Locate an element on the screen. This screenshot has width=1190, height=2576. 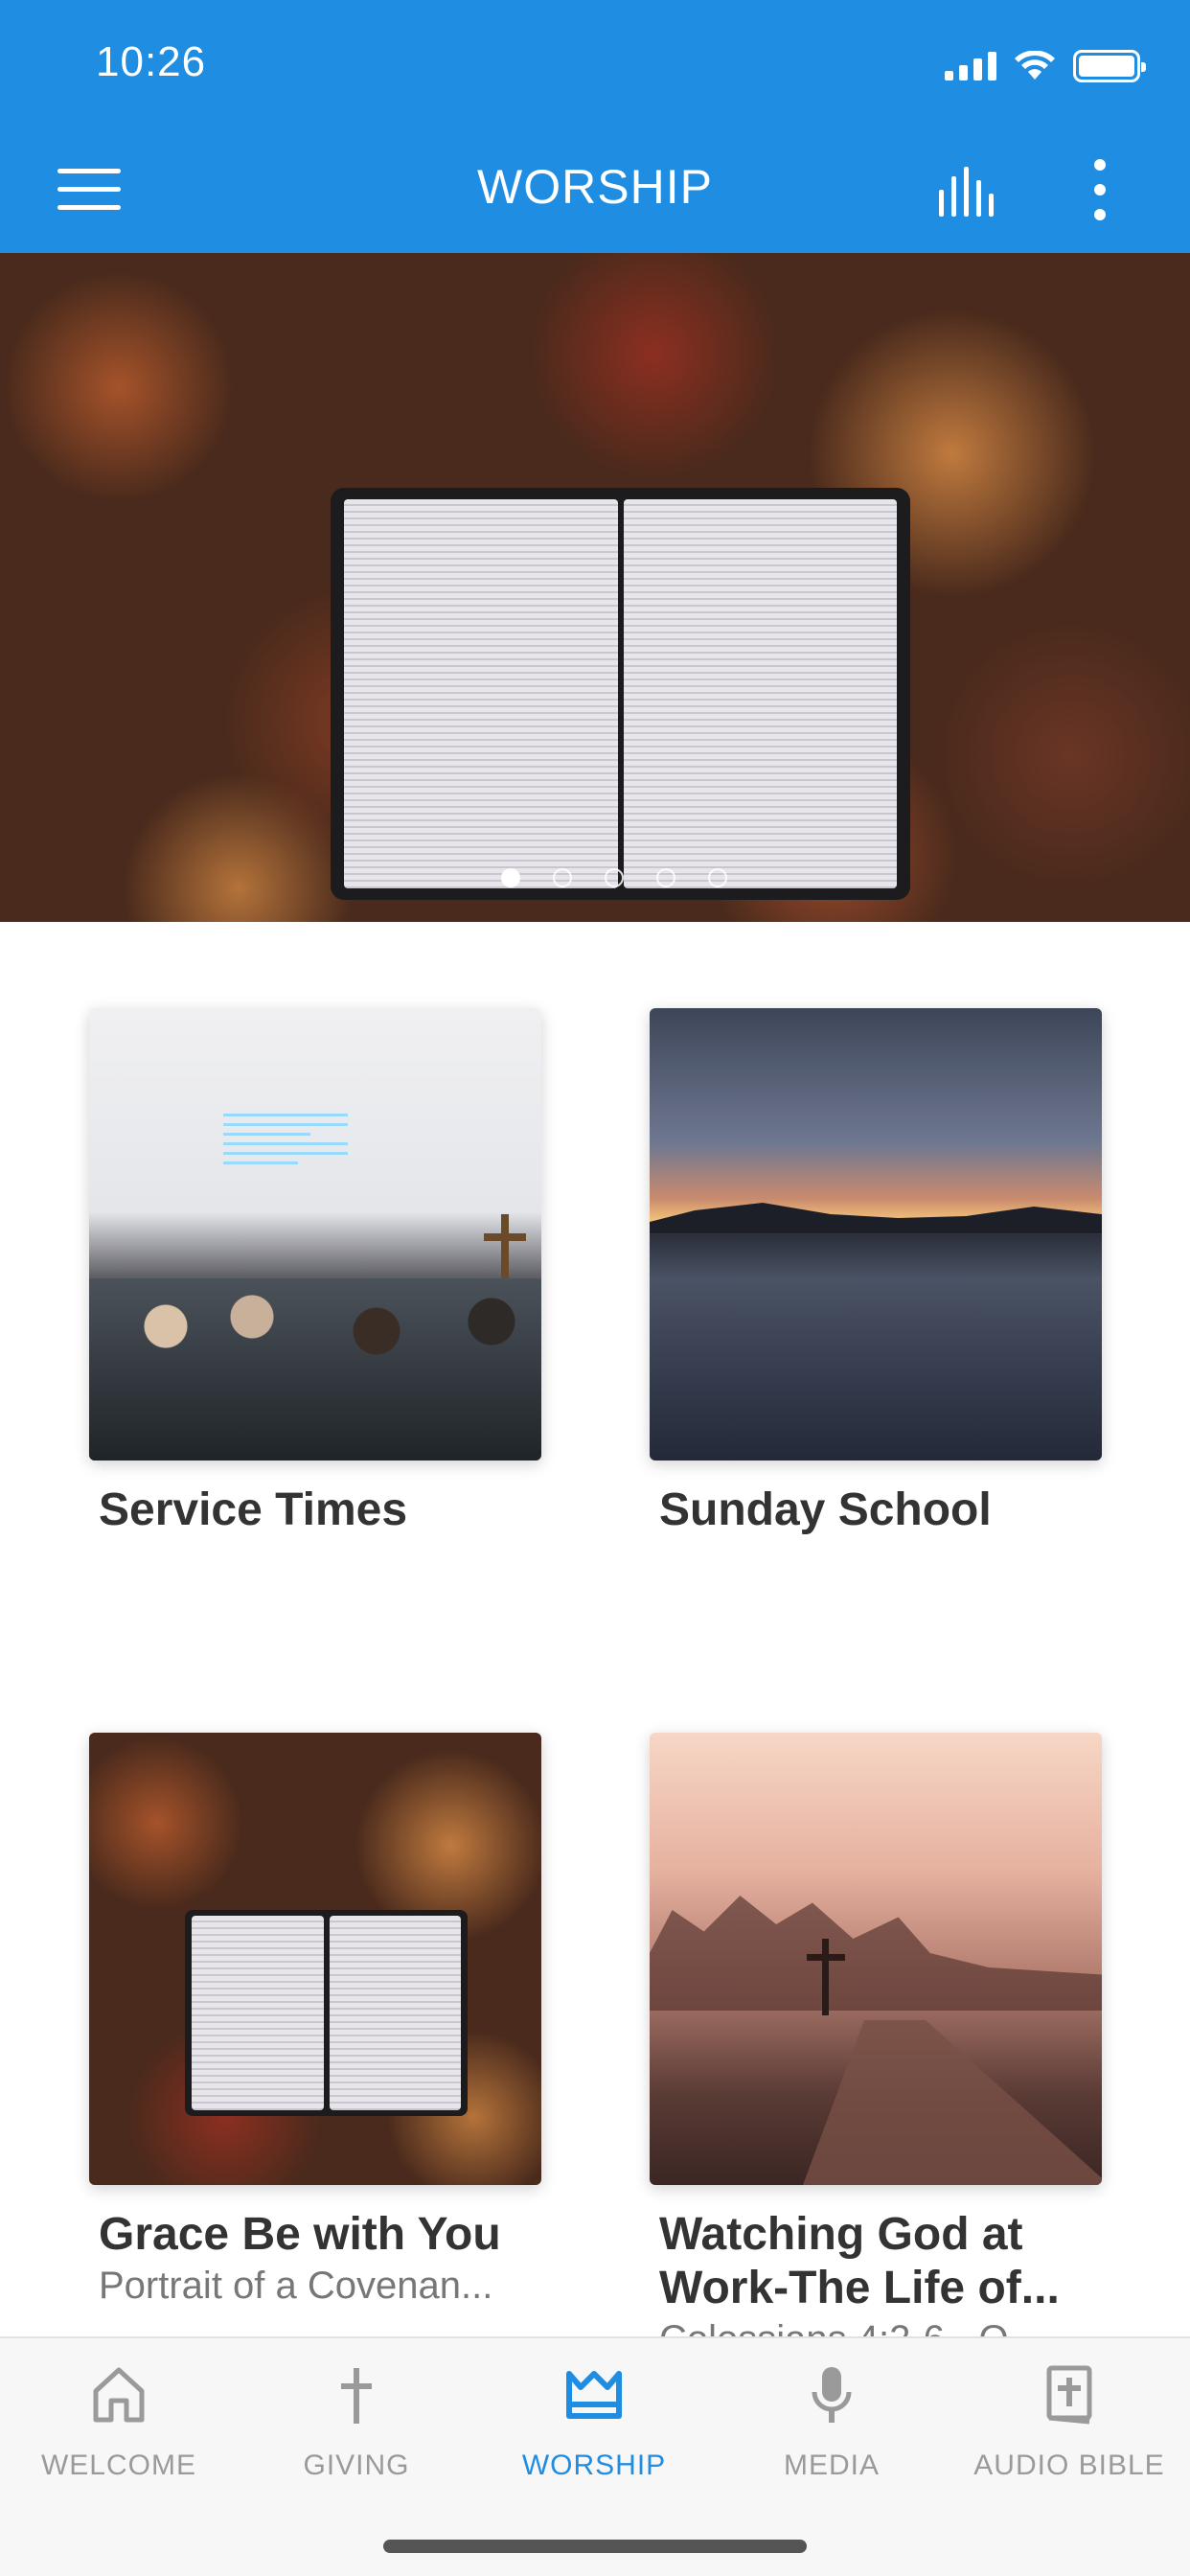
tile-title: Grace Be with You is located at coordinates (300, 2234).